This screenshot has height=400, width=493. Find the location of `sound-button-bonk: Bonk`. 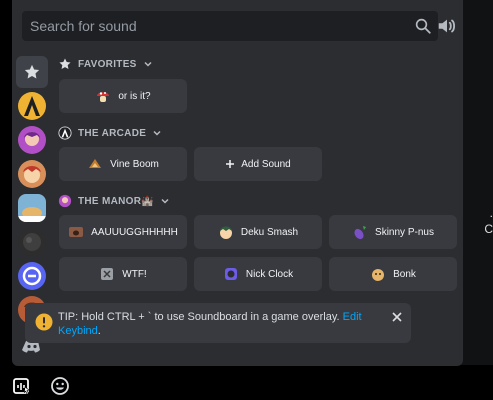

sound-button-bonk: Bonk is located at coordinates (393, 274).